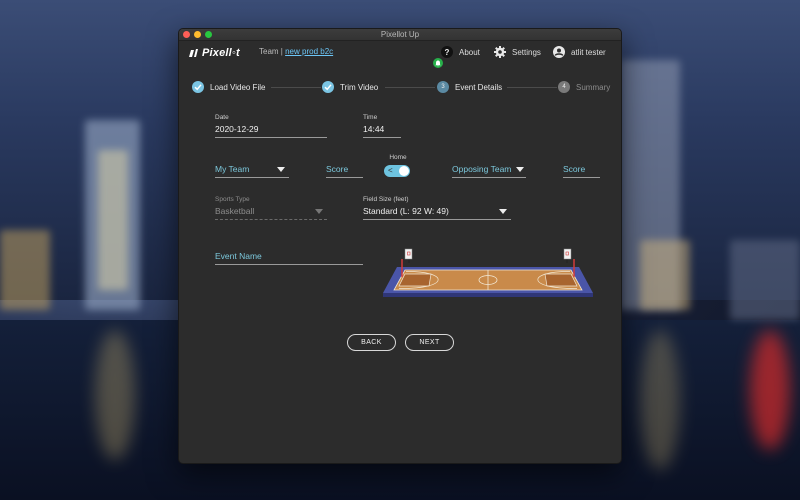 The height and width of the screenshot is (500, 800). I want to click on my-team-text: My Team, so click(232, 169).